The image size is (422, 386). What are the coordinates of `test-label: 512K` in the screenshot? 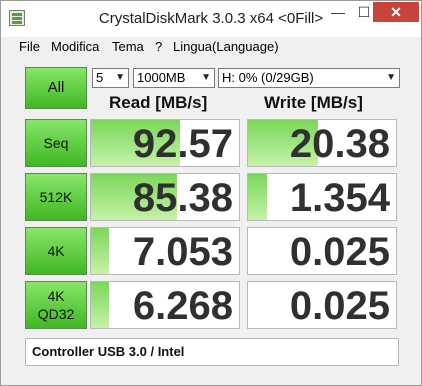 It's located at (56, 197).